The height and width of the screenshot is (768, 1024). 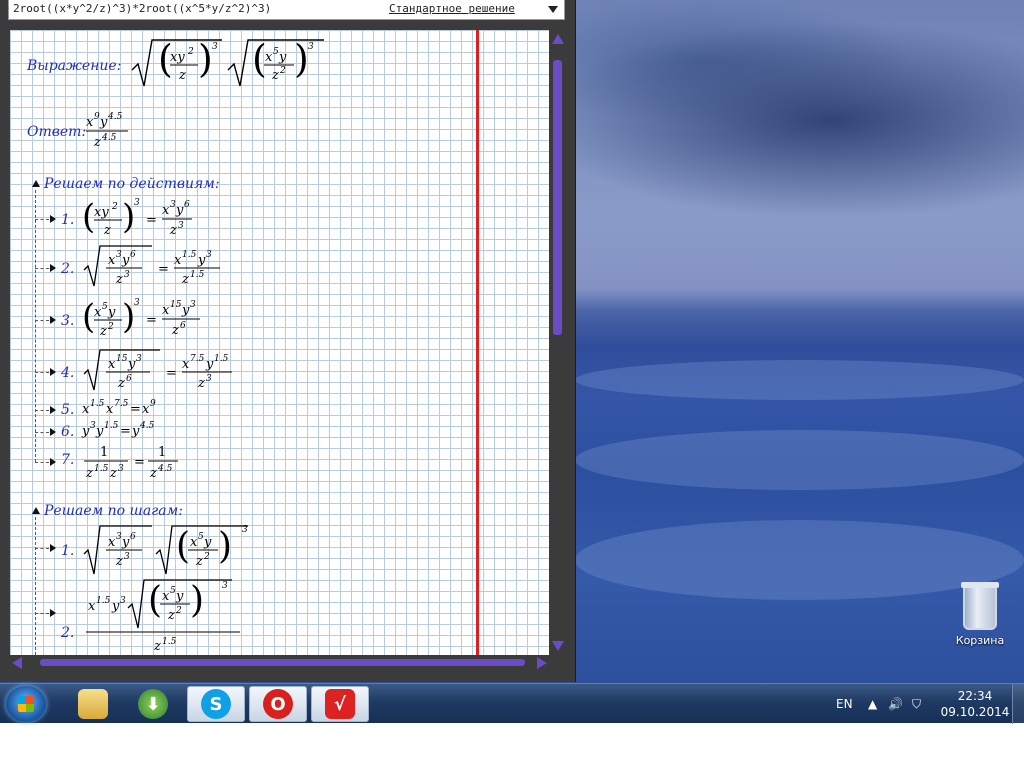 I want to click on scroll-up-icon, so click(x=558, y=39).